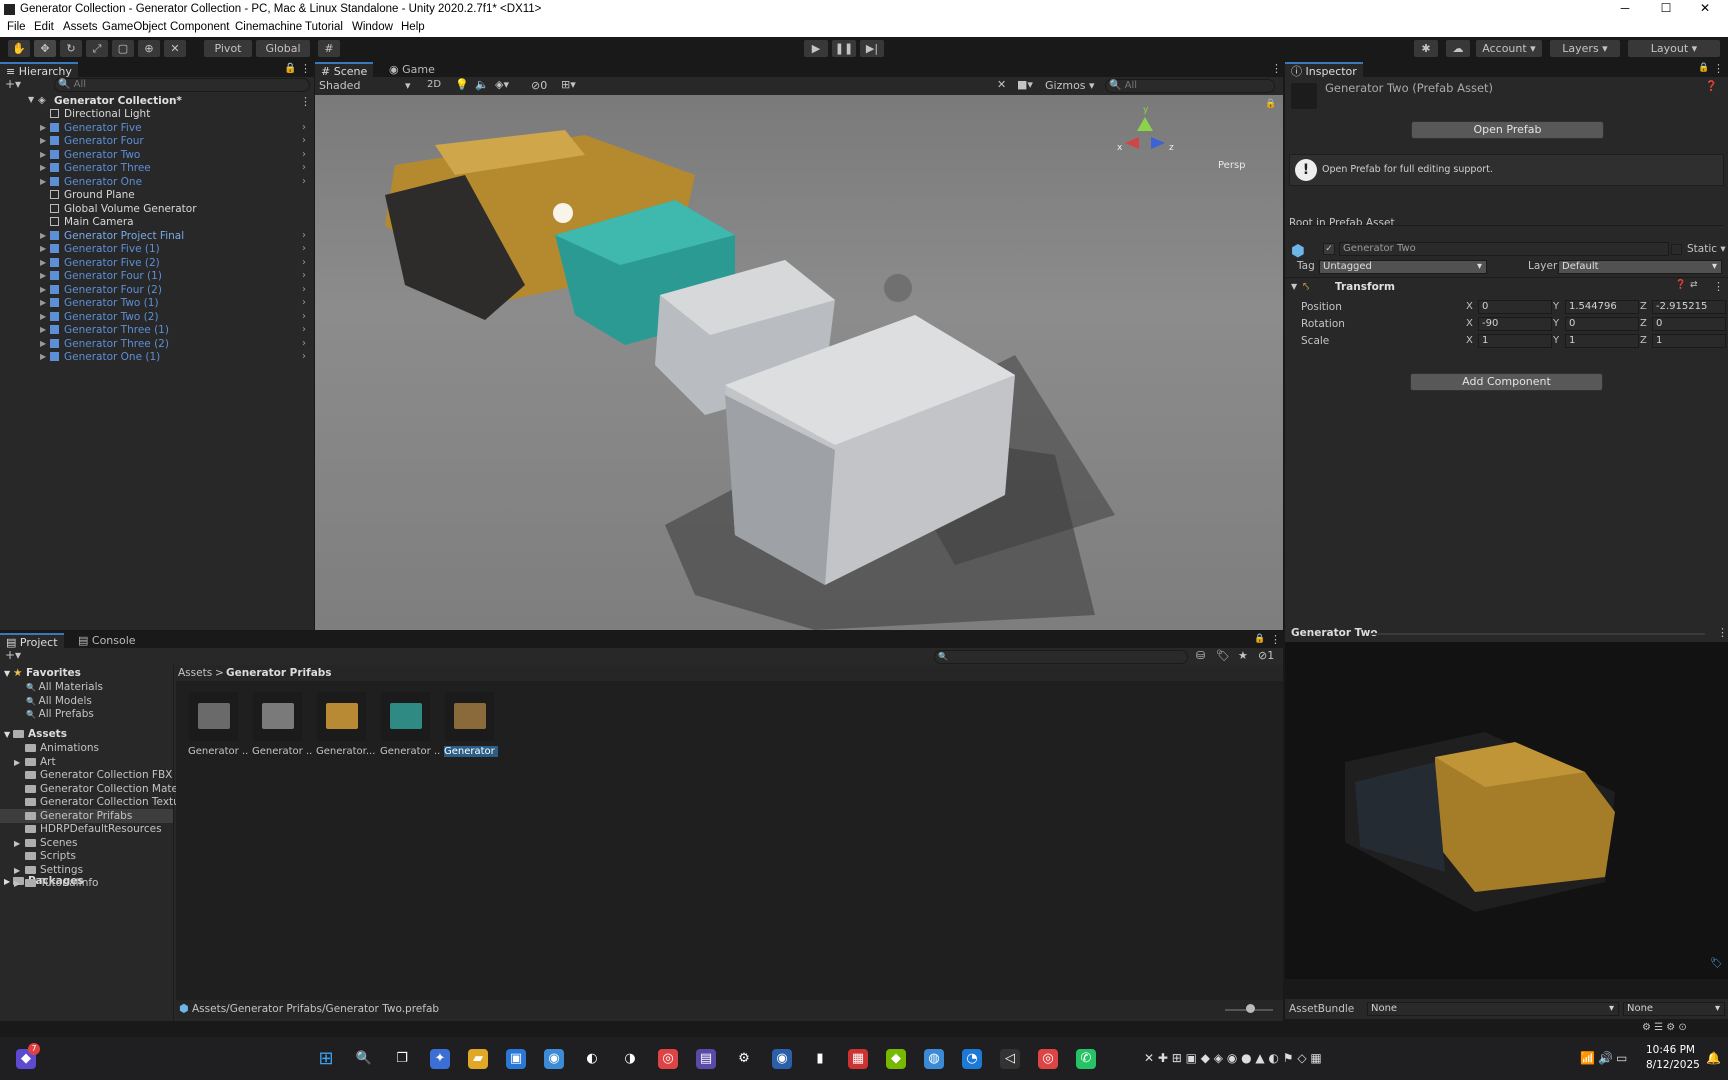 This screenshot has height=1080, width=1728. What do you see at coordinates (1713, 1058) in the screenshot?
I see `notifications-icon: 🔔` at bounding box center [1713, 1058].